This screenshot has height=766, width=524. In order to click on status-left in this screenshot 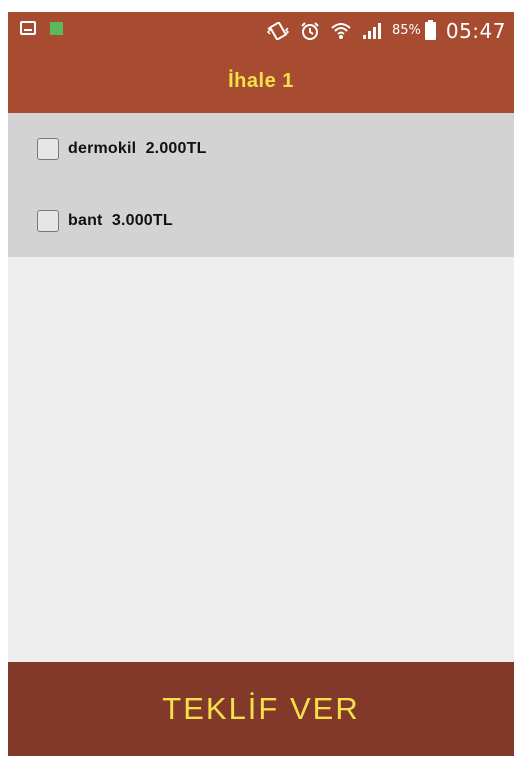, I will do `click(41, 28)`.